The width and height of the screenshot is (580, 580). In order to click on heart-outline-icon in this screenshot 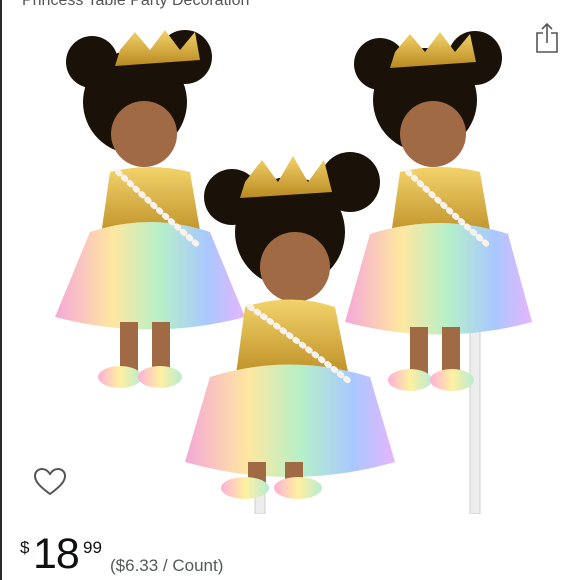, I will do `click(50, 481)`.